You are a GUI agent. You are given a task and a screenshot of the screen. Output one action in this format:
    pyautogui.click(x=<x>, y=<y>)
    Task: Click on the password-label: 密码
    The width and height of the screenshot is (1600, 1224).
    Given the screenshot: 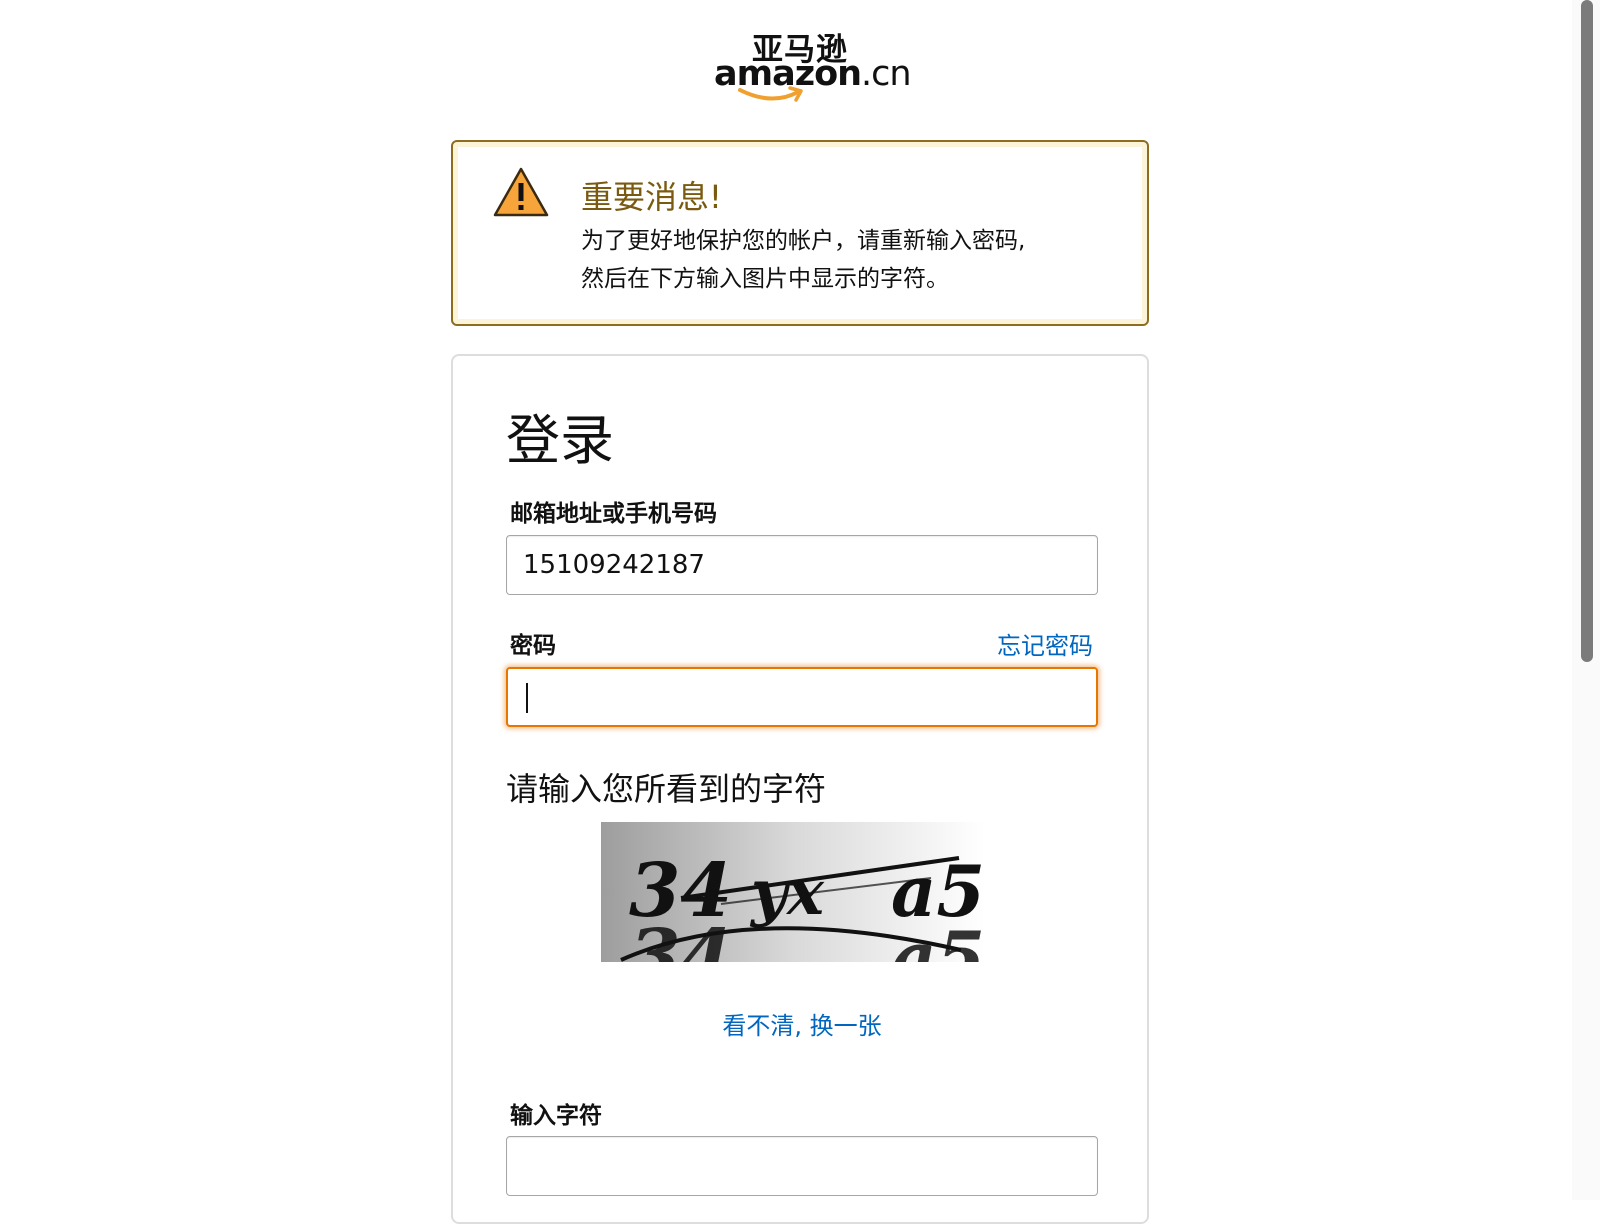 What is the action you would take?
    pyautogui.click(x=533, y=646)
    